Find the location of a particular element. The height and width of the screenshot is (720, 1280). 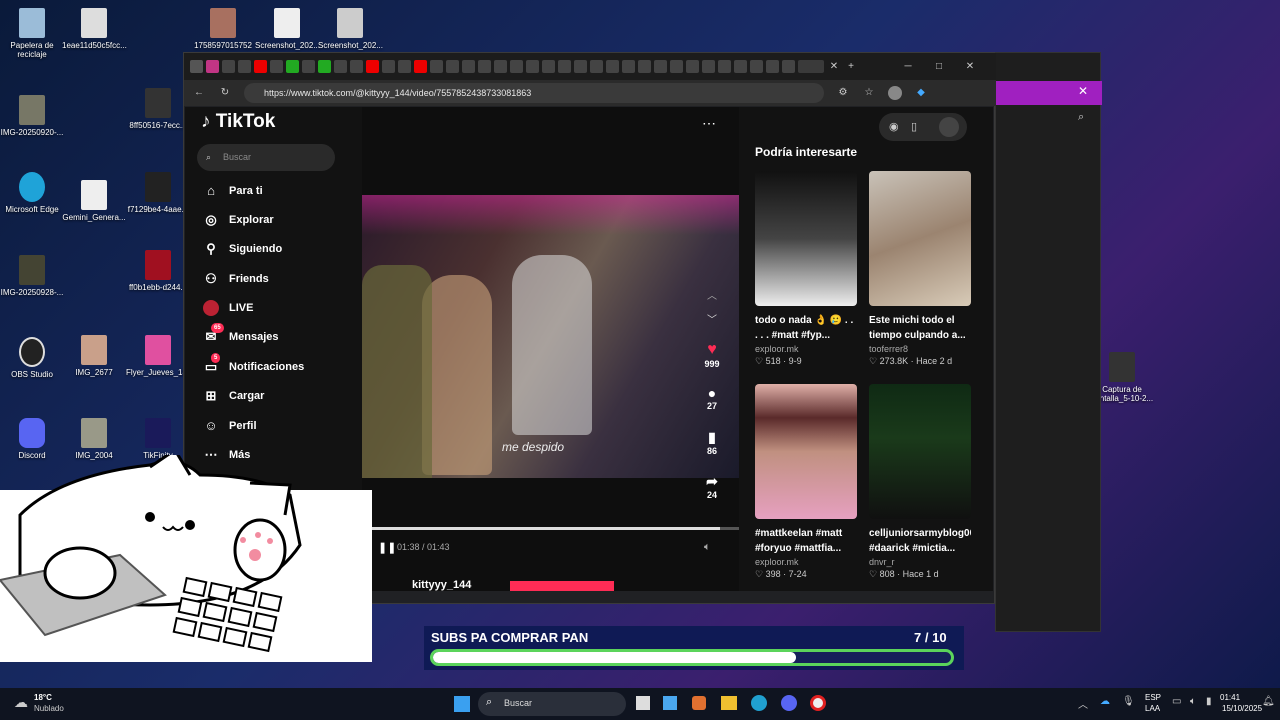

maximize-icon: □ is located at coordinates (939, 67).